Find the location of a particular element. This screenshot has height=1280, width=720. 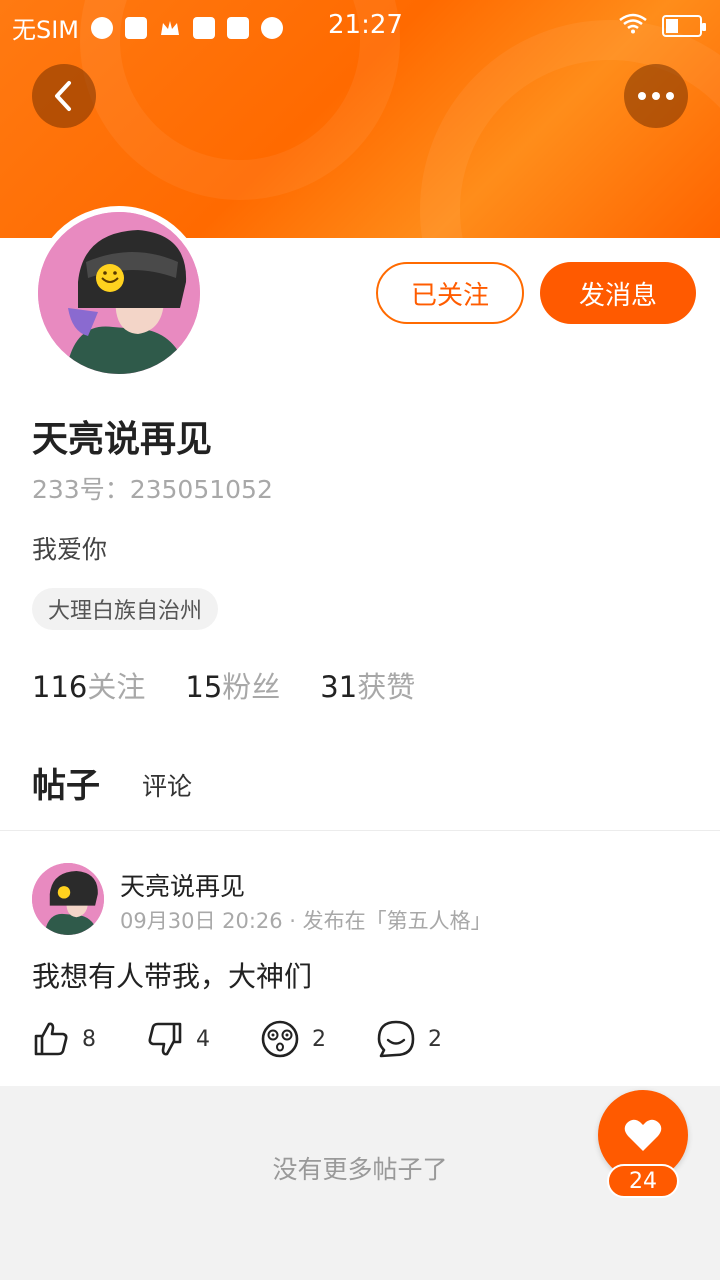

heart-icon is located at coordinates (643, 1135).